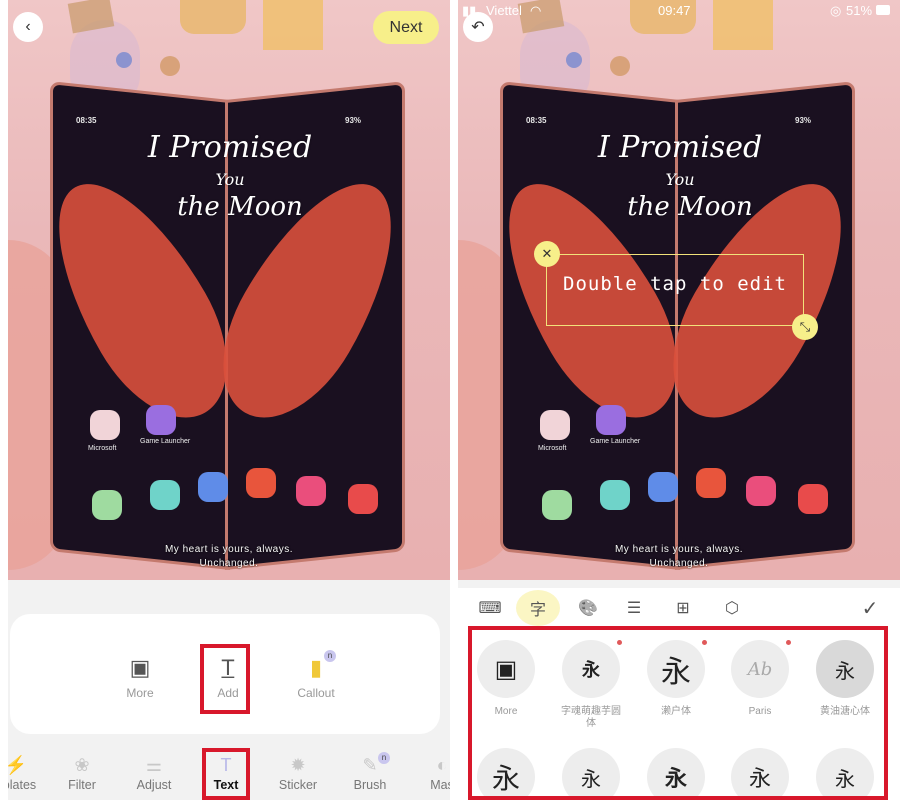 Image resolution: width=900 pixels, height=800 pixels. Describe the element at coordinates (406, 27) in the screenshot. I see `next-button: Next` at that location.